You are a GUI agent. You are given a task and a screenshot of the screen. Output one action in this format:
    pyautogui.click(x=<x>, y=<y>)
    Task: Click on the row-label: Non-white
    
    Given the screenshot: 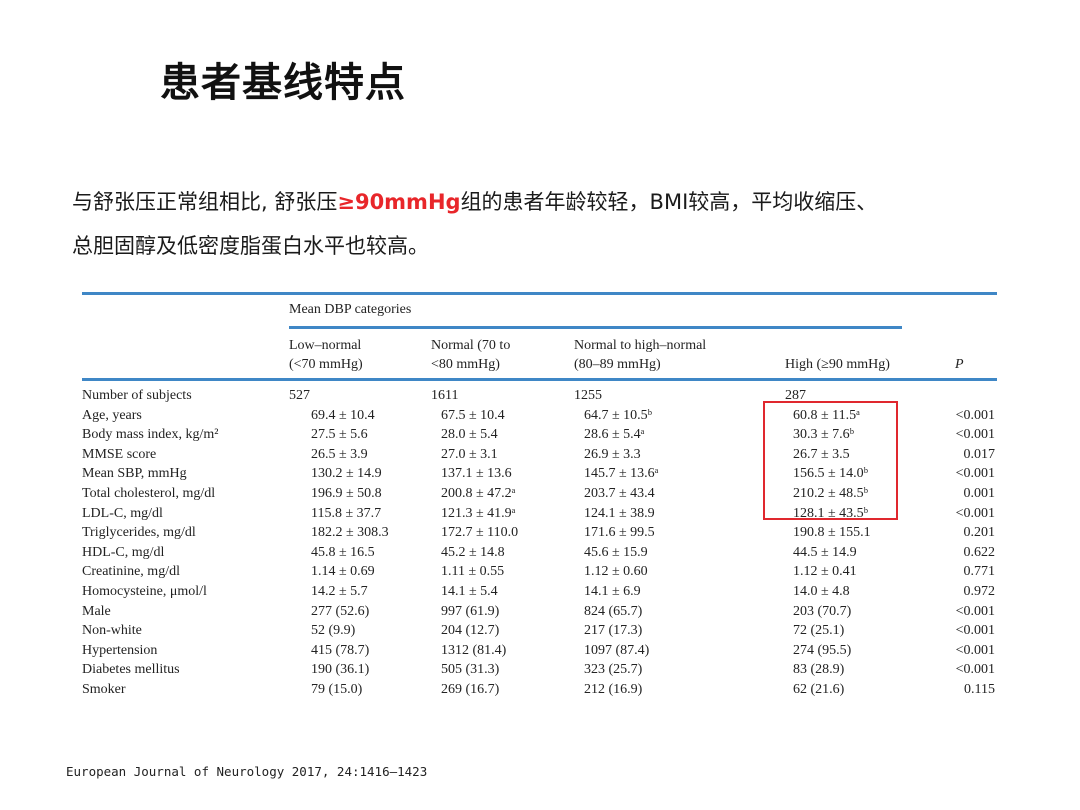 What is the action you would take?
    pyautogui.click(x=112, y=631)
    